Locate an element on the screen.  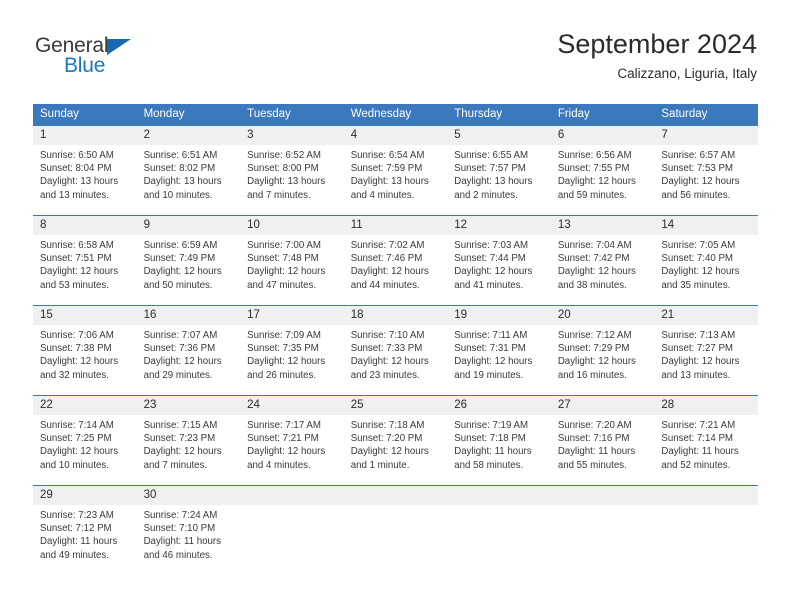
daylight-text-line2: and 19 minutes. is located at coordinates (489, 375).